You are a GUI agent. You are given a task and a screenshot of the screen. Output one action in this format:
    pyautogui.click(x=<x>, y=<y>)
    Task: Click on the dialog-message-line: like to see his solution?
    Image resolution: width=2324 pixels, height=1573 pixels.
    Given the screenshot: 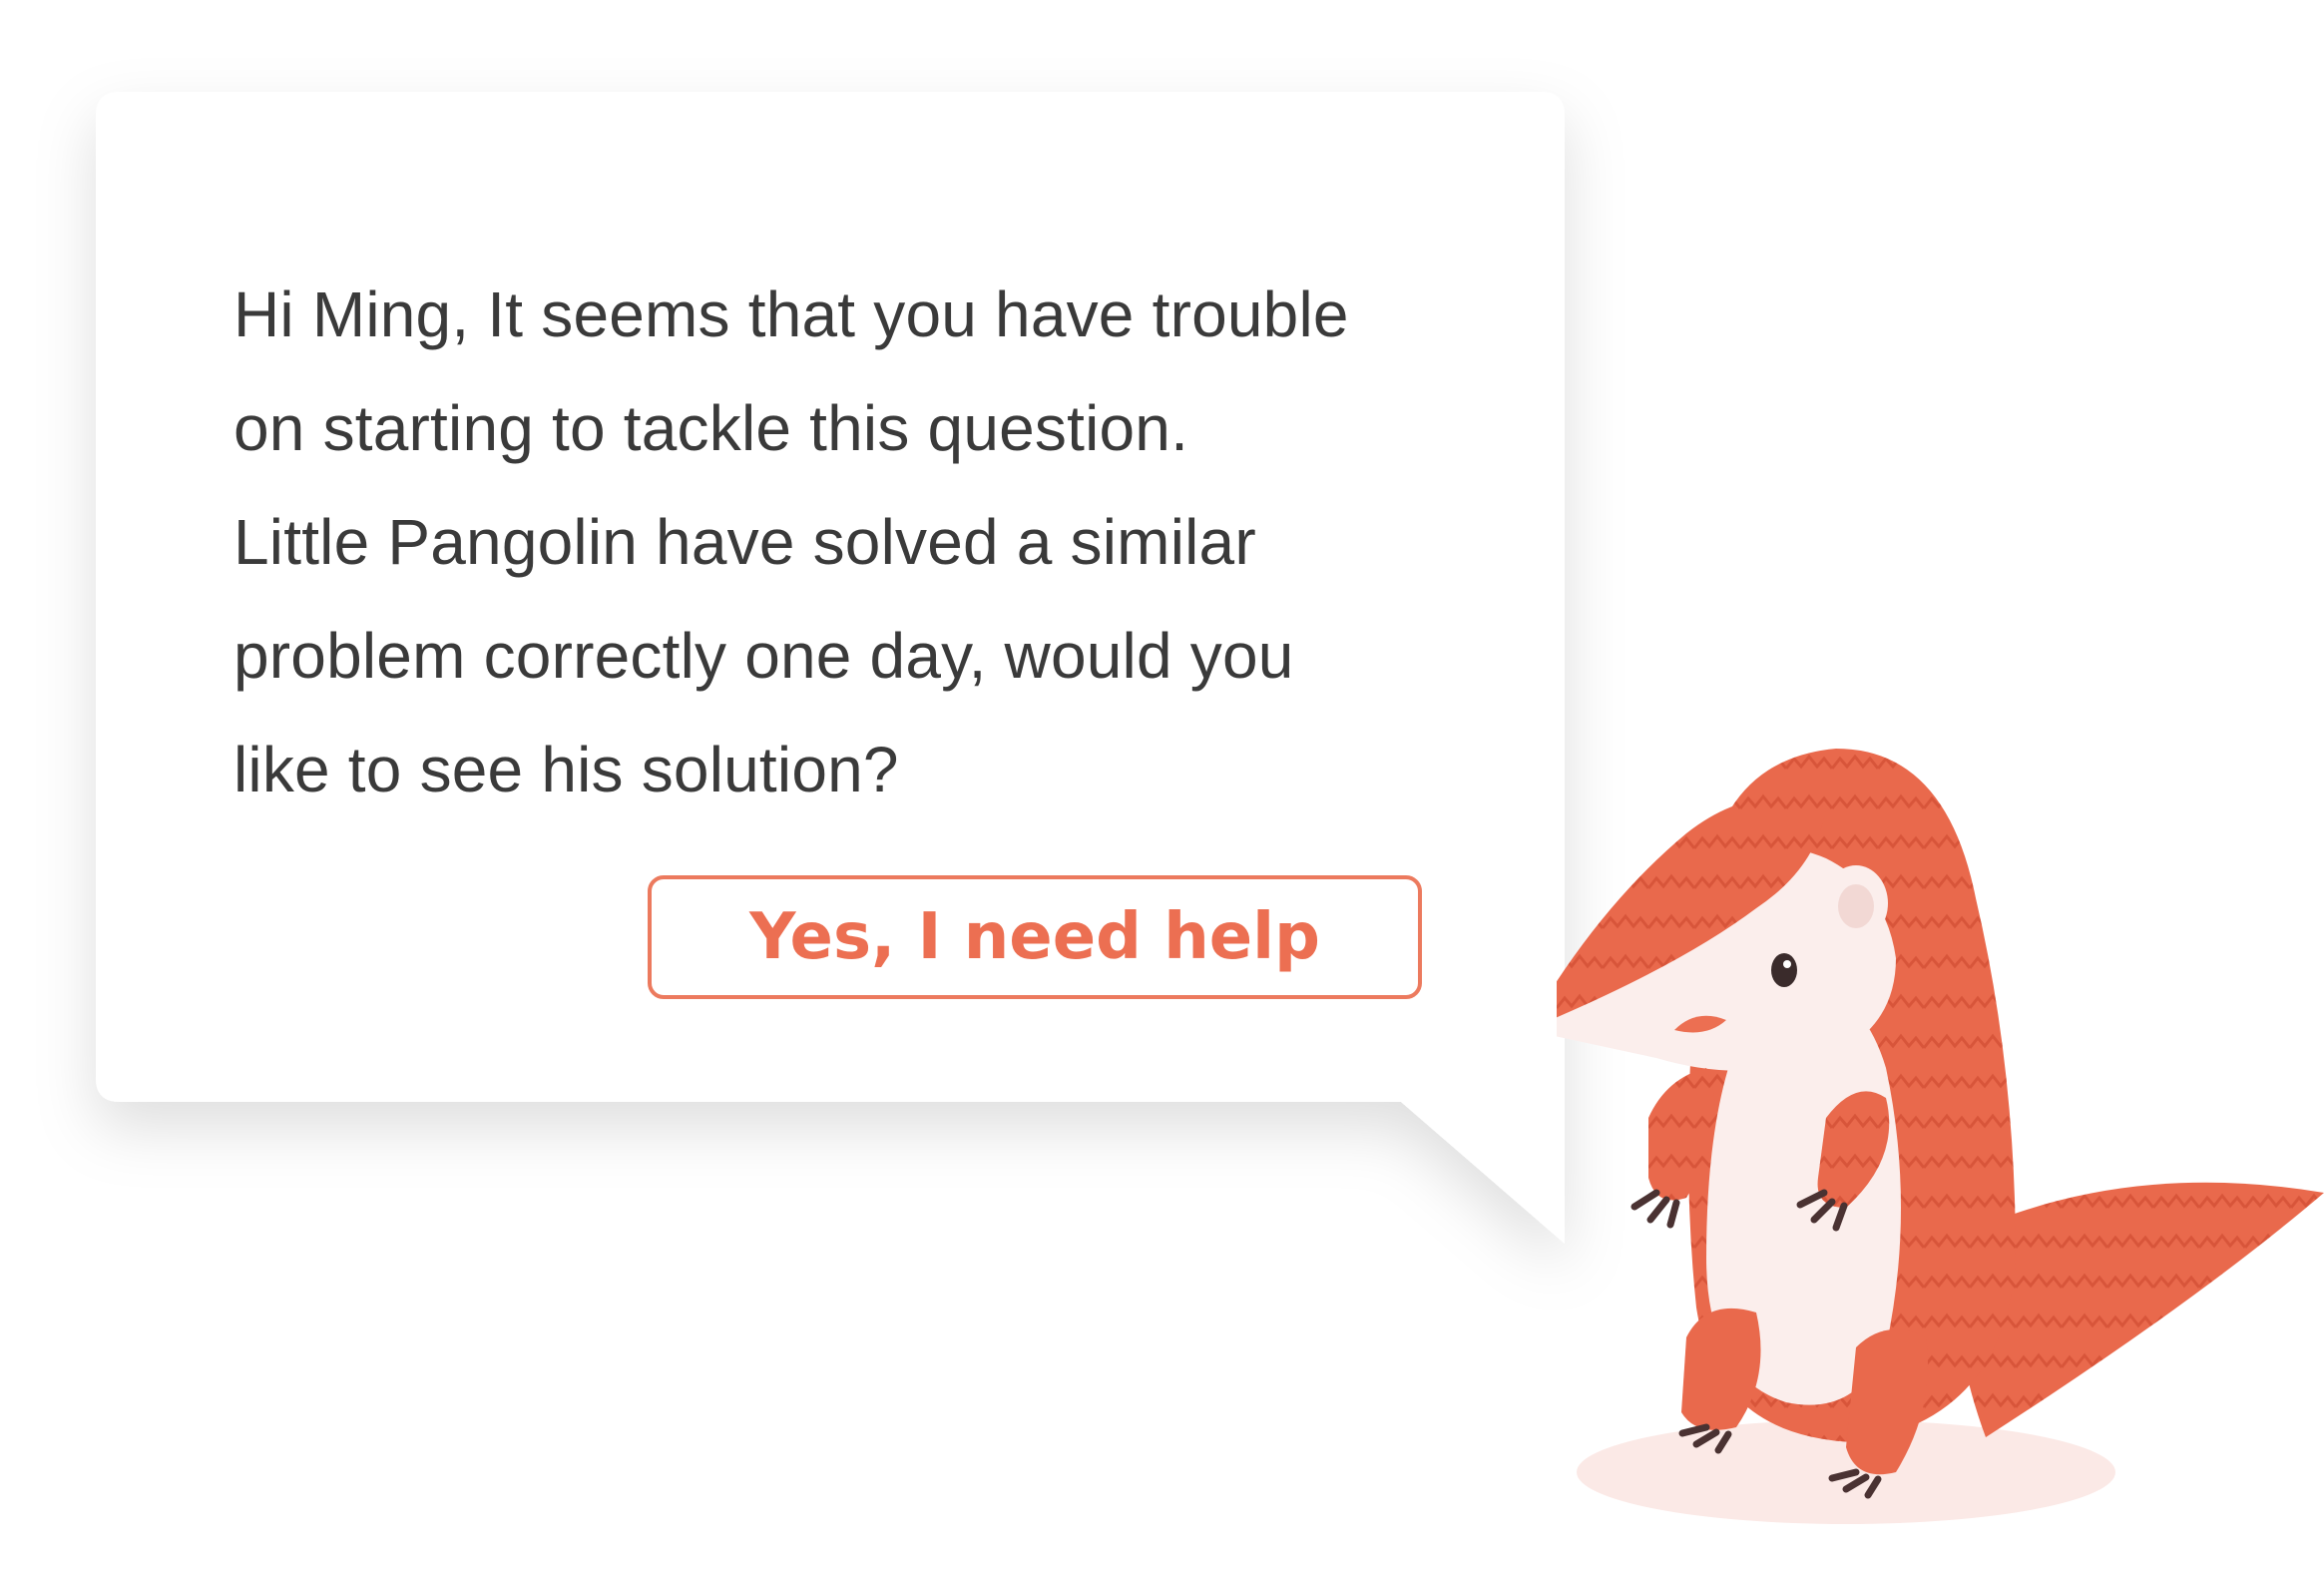 What is the action you would take?
    pyautogui.click(x=566, y=769)
    